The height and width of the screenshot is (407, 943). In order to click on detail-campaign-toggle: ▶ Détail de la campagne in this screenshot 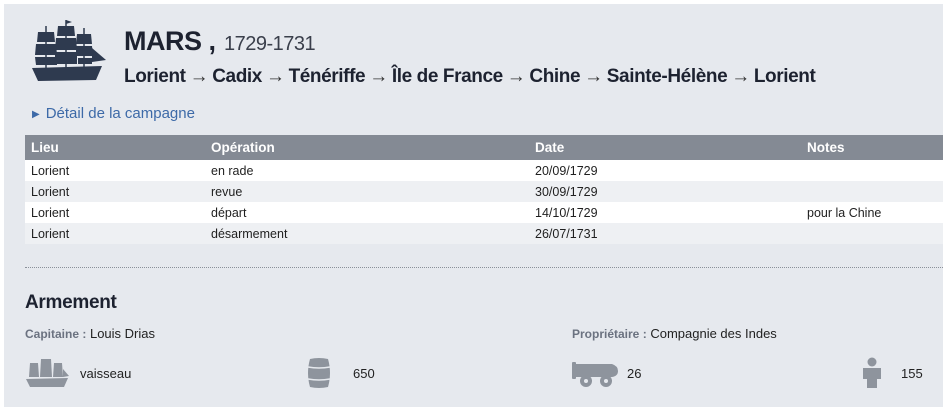, I will do `click(113, 113)`.